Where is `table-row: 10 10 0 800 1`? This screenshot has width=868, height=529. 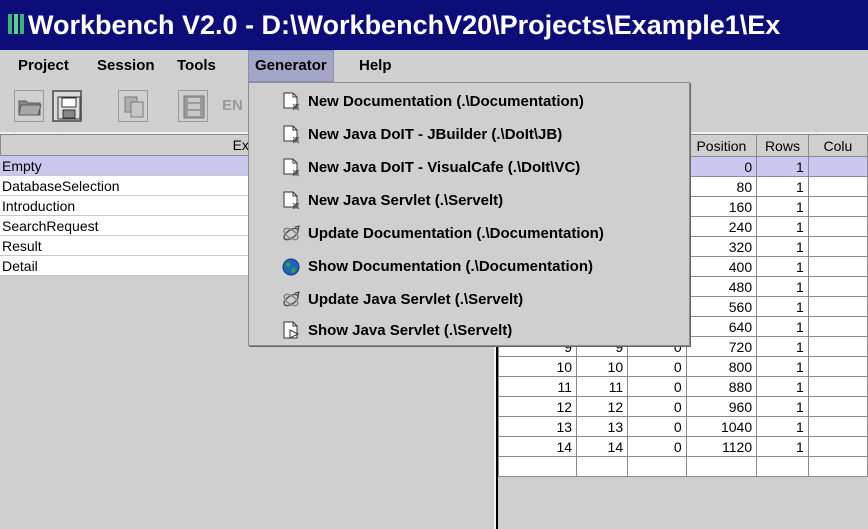 table-row: 10 10 0 800 1 is located at coordinates (683, 366).